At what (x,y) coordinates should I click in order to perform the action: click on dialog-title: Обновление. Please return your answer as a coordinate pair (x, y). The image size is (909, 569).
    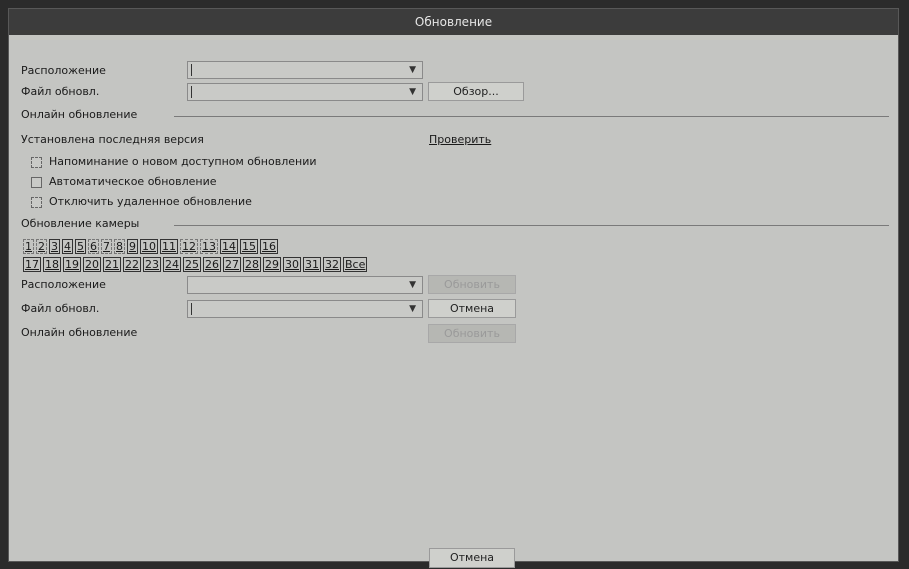
    Looking at the image, I should click on (453, 22).